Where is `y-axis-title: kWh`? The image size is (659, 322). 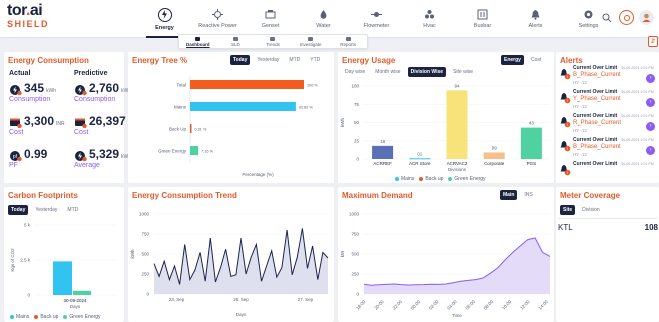 y-axis-title: kWh is located at coordinates (342, 122).